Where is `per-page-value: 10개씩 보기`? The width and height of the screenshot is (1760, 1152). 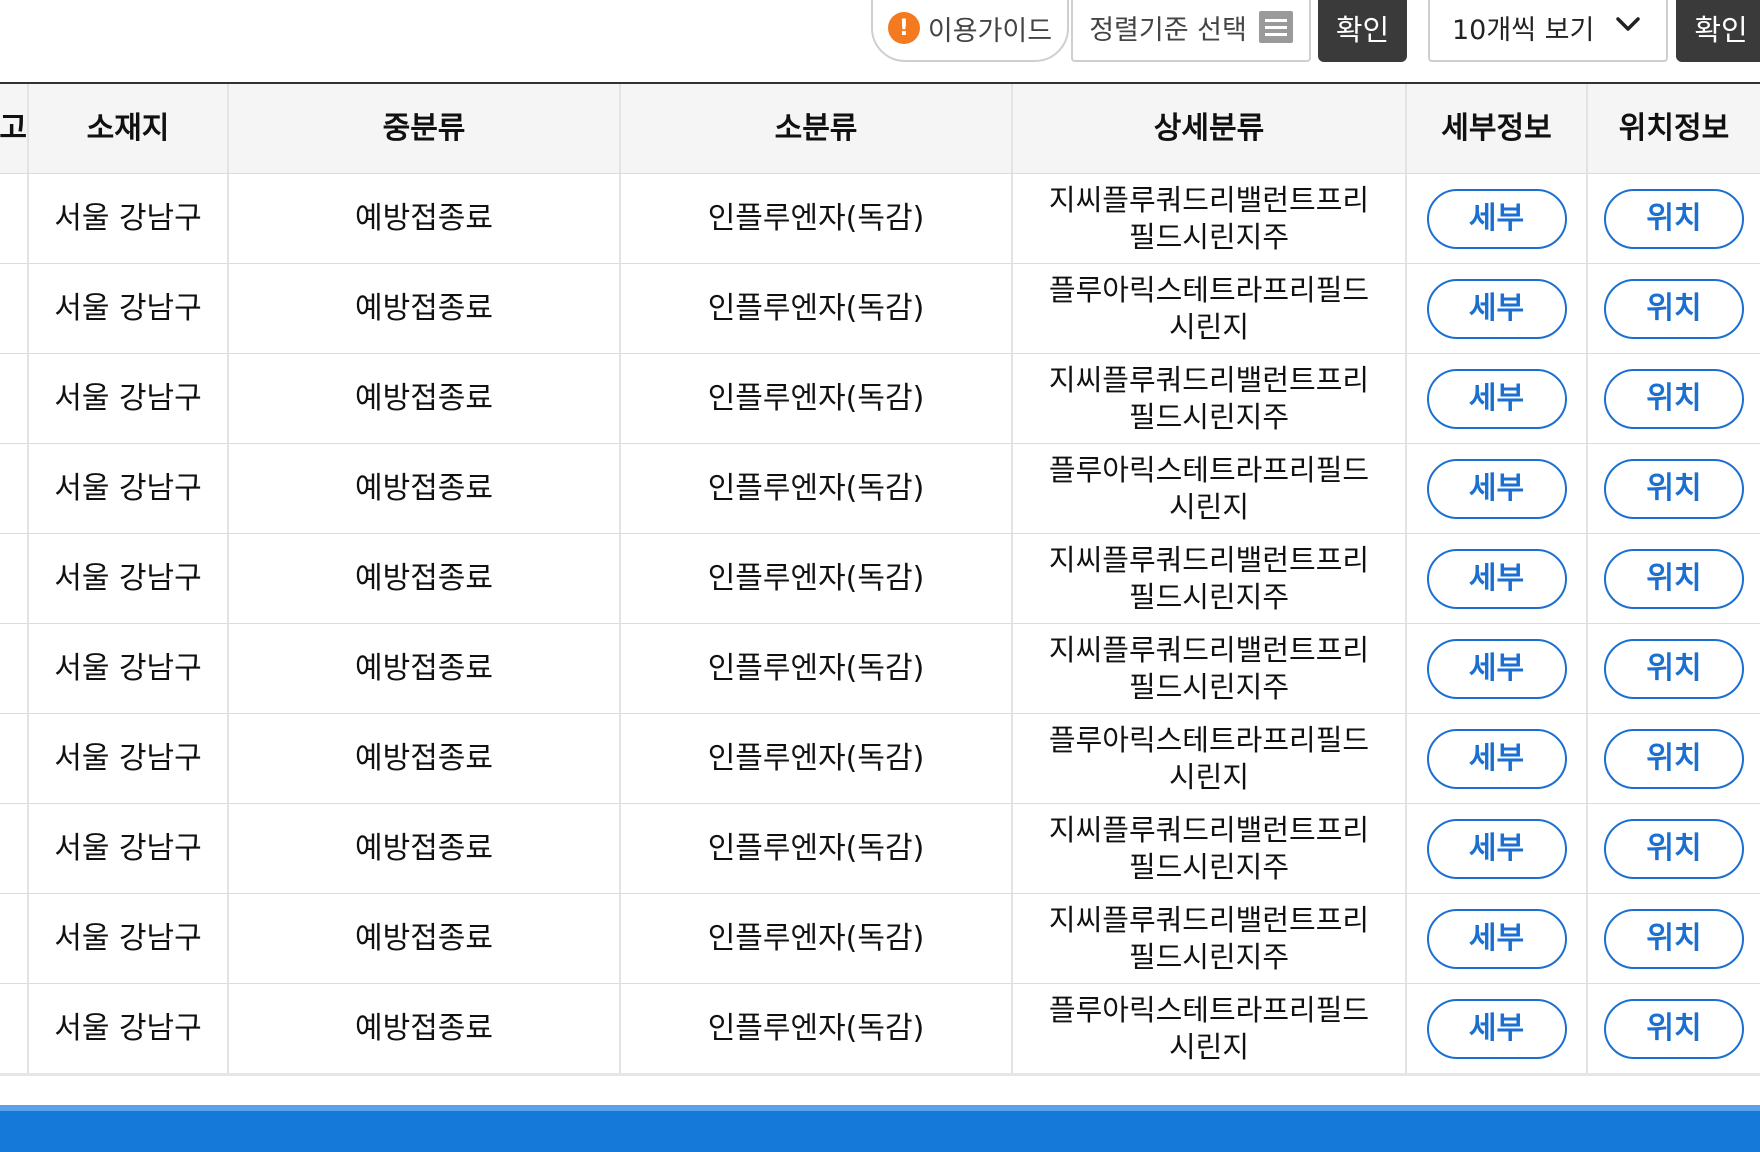
per-page-value: 10개씩 보기 is located at coordinates (1523, 30).